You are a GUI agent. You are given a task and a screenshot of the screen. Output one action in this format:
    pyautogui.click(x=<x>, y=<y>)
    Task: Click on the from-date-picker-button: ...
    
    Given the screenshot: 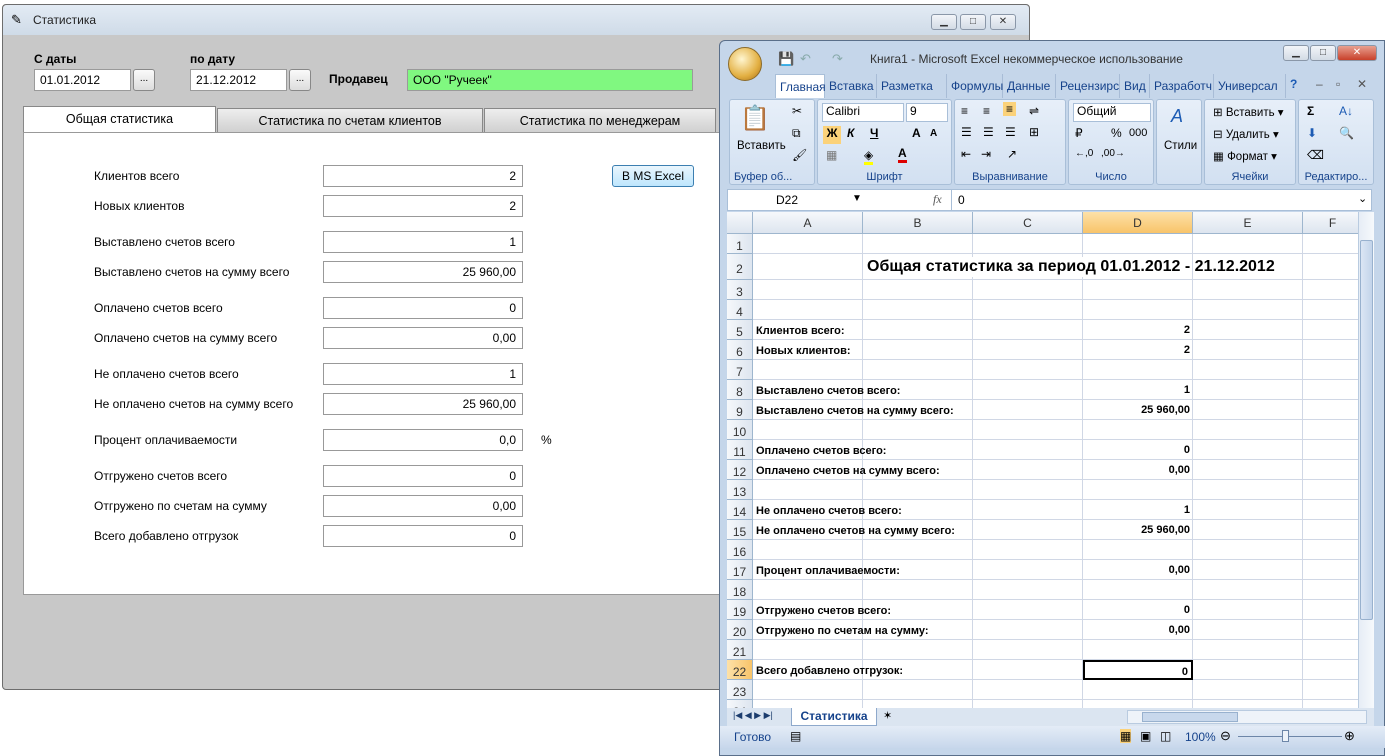 What is the action you would take?
    pyautogui.click(x=144, y=80)
    